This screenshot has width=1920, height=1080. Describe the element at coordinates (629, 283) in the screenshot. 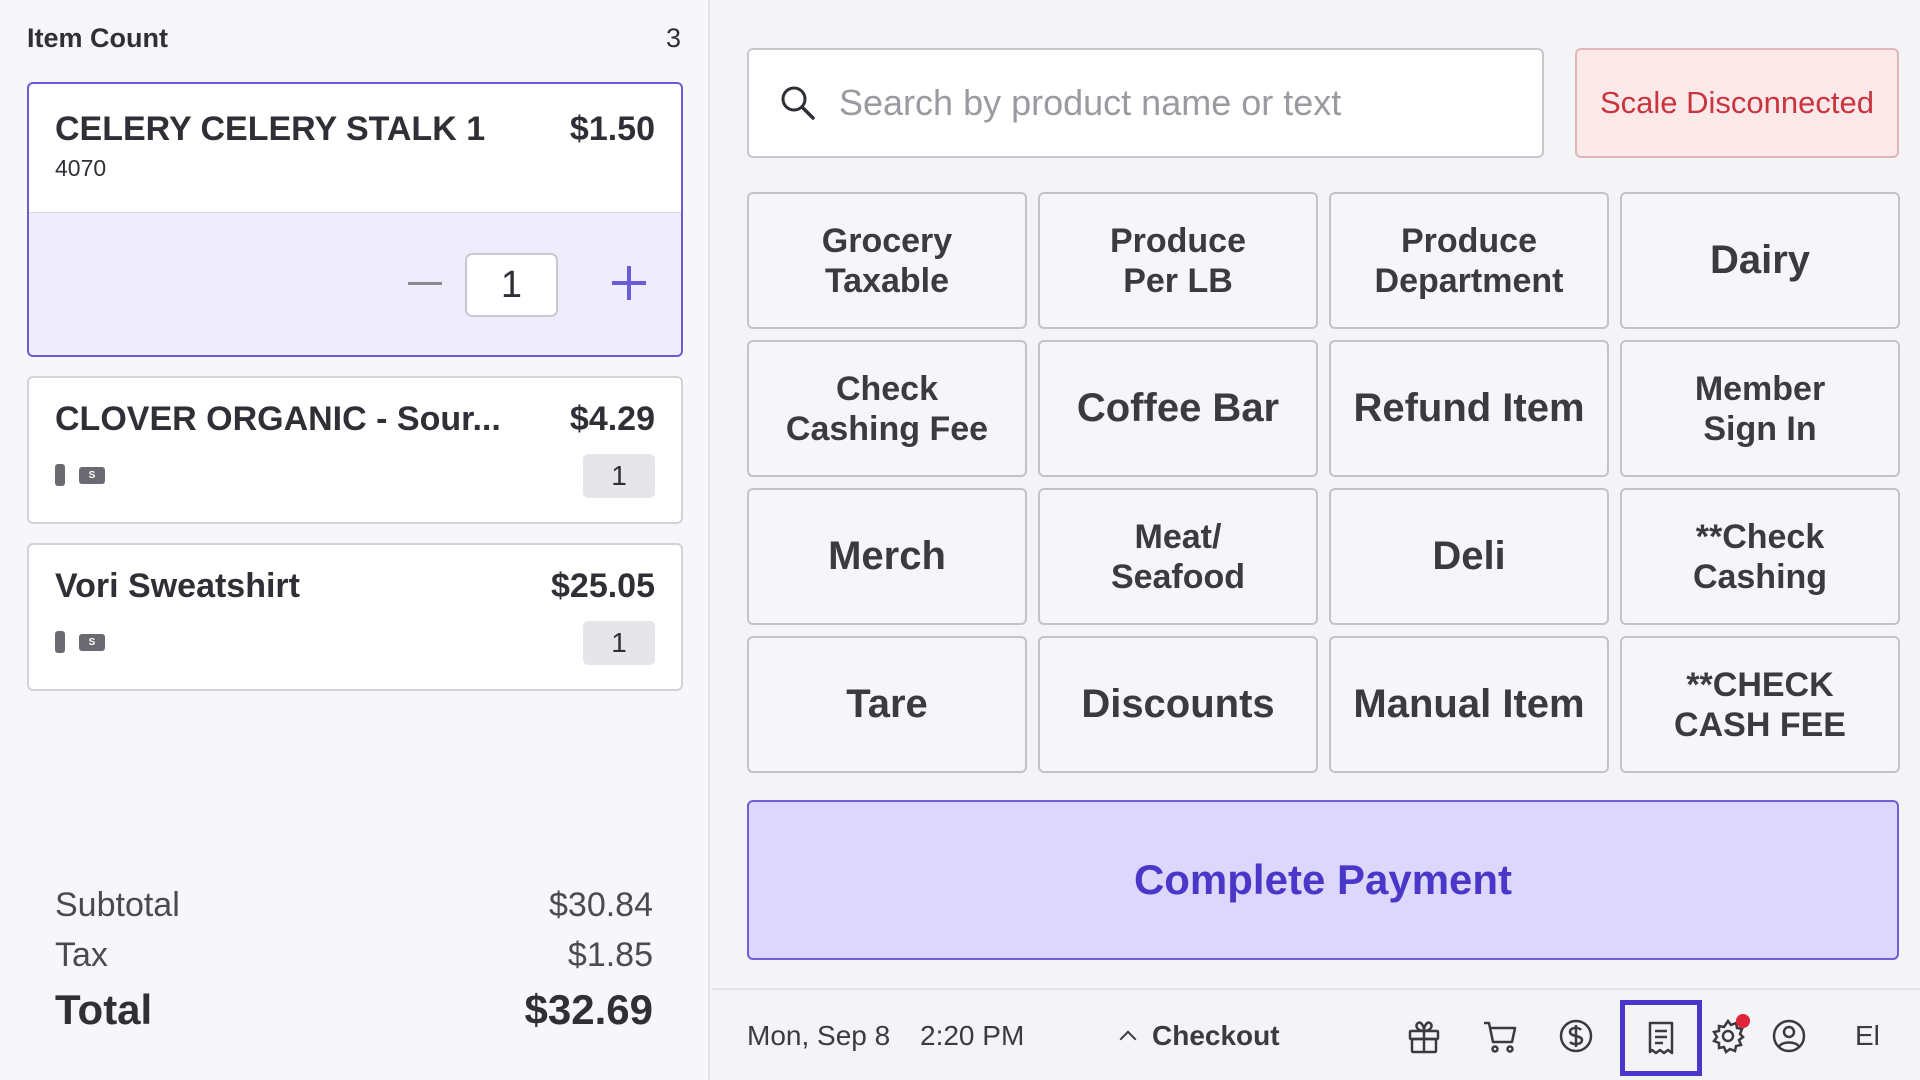

I see `increase-quantity-button` at that location.